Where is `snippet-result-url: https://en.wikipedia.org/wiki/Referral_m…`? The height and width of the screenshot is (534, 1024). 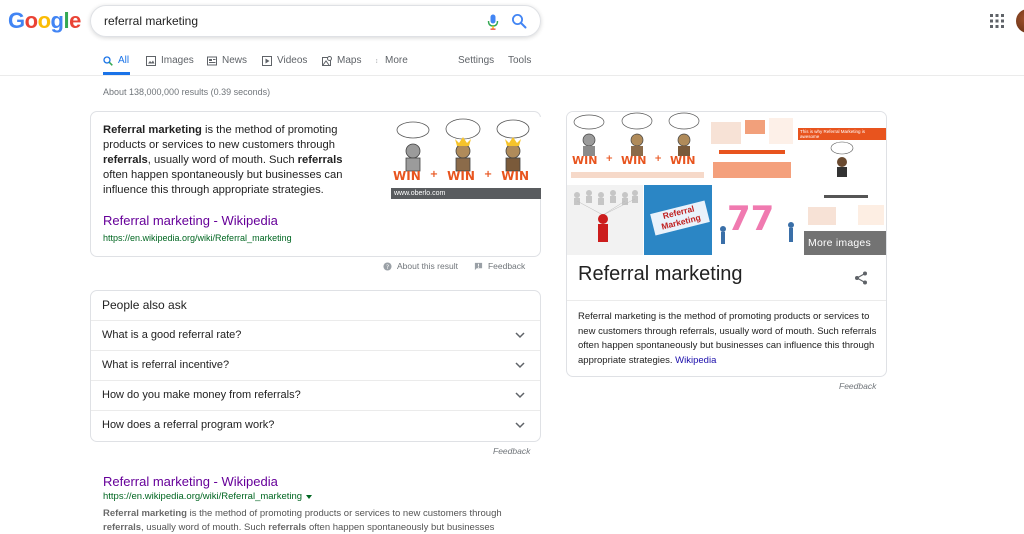
snippet-result-url: https://en.wikipedia.org/wiki/Referral_m… is located at coordinates (197, 238).